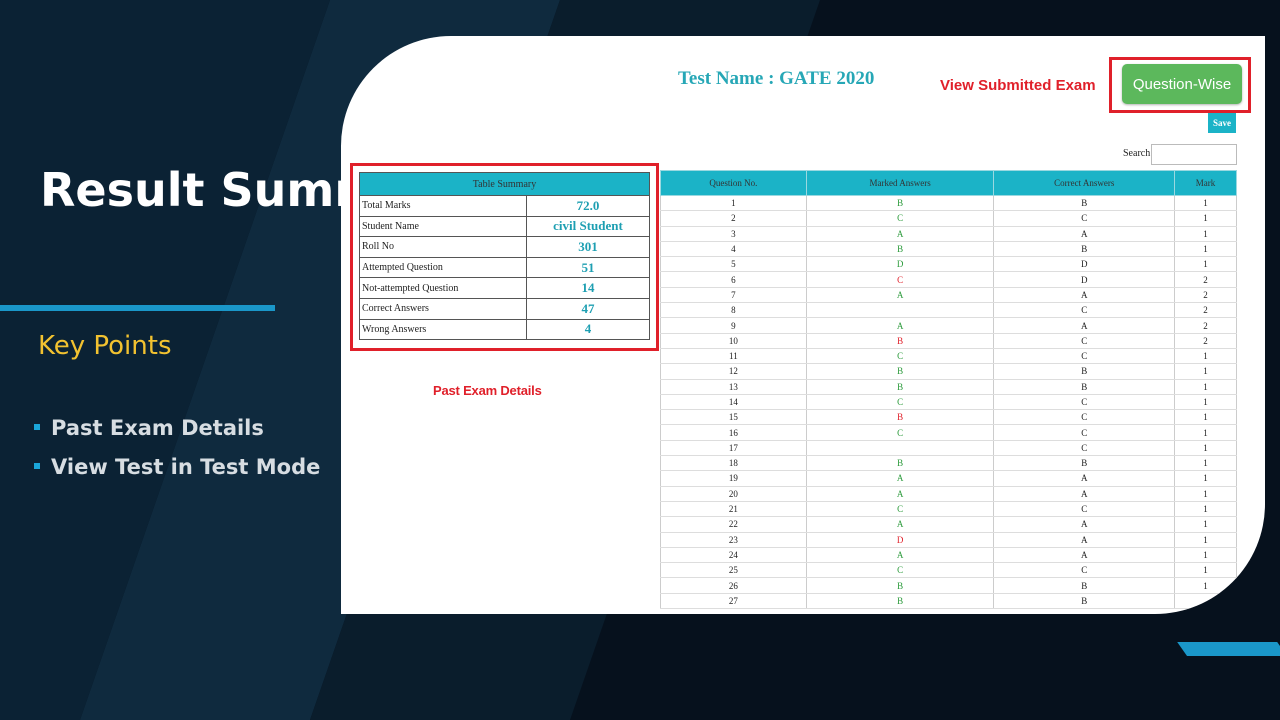 This screenshot has height=720, width=1280. Describe the element at coordinates (948, 509) in the screenshot. I see `table-row: 21 C C 1` at that location.